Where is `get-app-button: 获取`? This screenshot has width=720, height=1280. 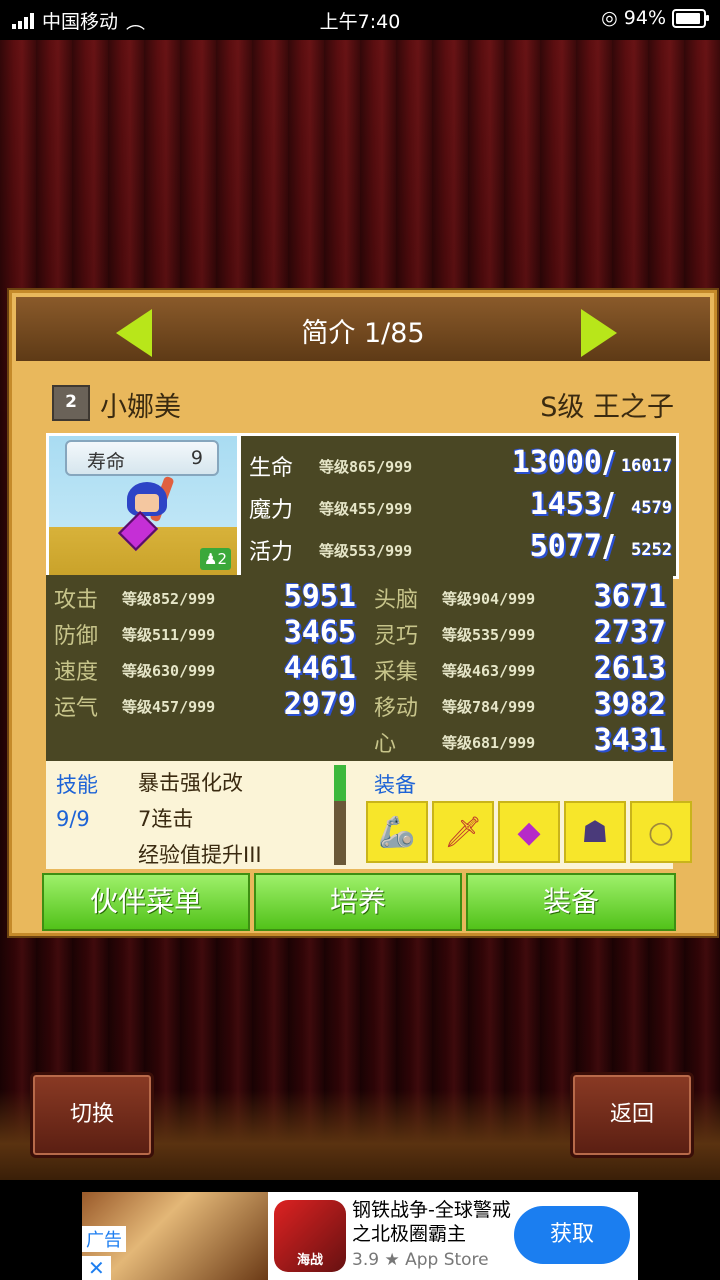
get-app-button: 获取 is located at coordinates (572, 1235).